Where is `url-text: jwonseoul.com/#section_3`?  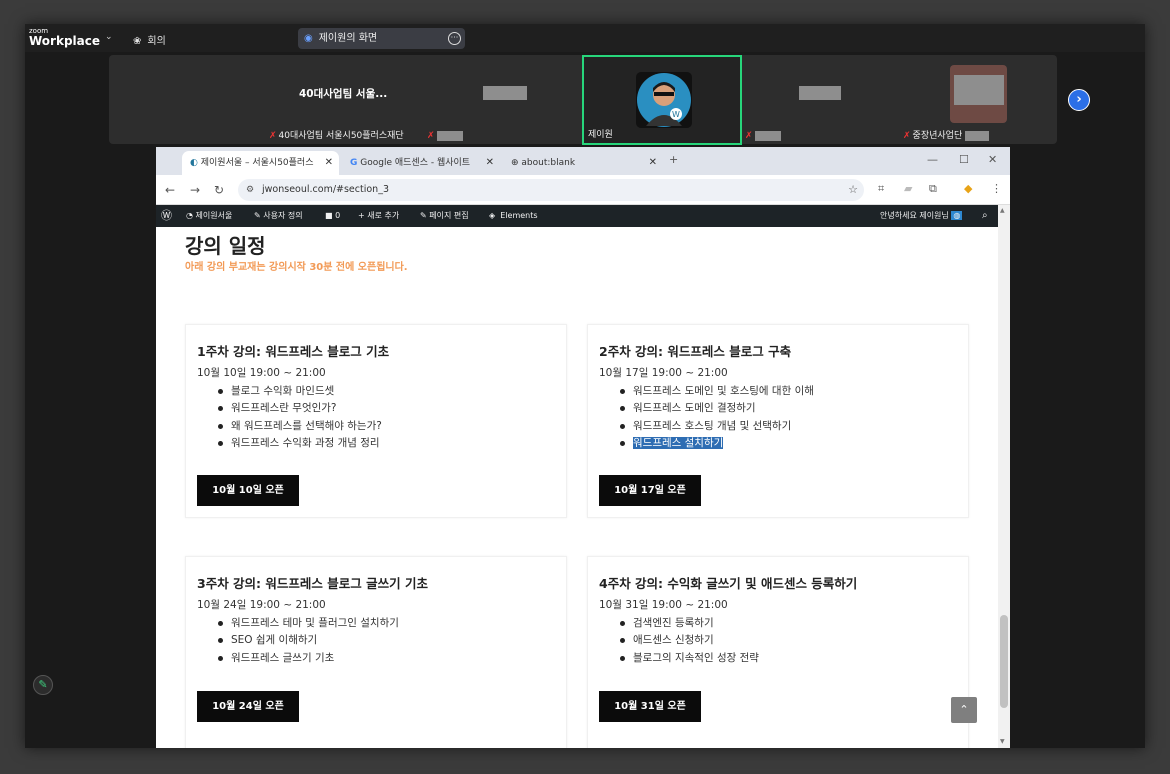
url-text: jwonseoul.com/#section_3 is located at coordinates (325, 189).